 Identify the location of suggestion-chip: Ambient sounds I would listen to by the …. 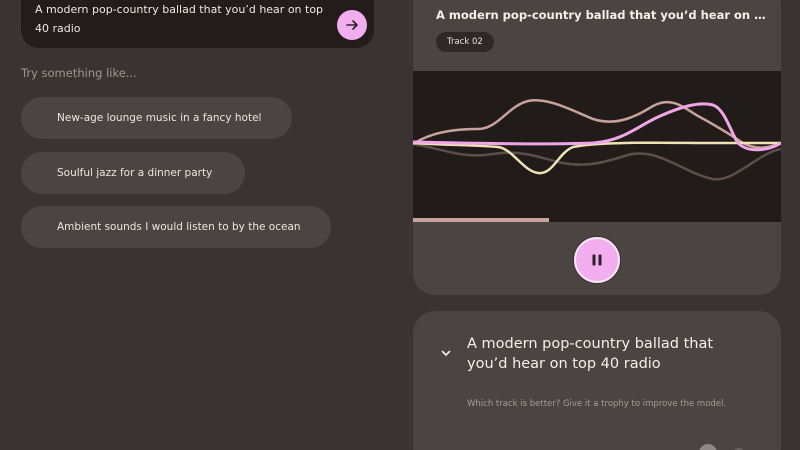
(176, 227).